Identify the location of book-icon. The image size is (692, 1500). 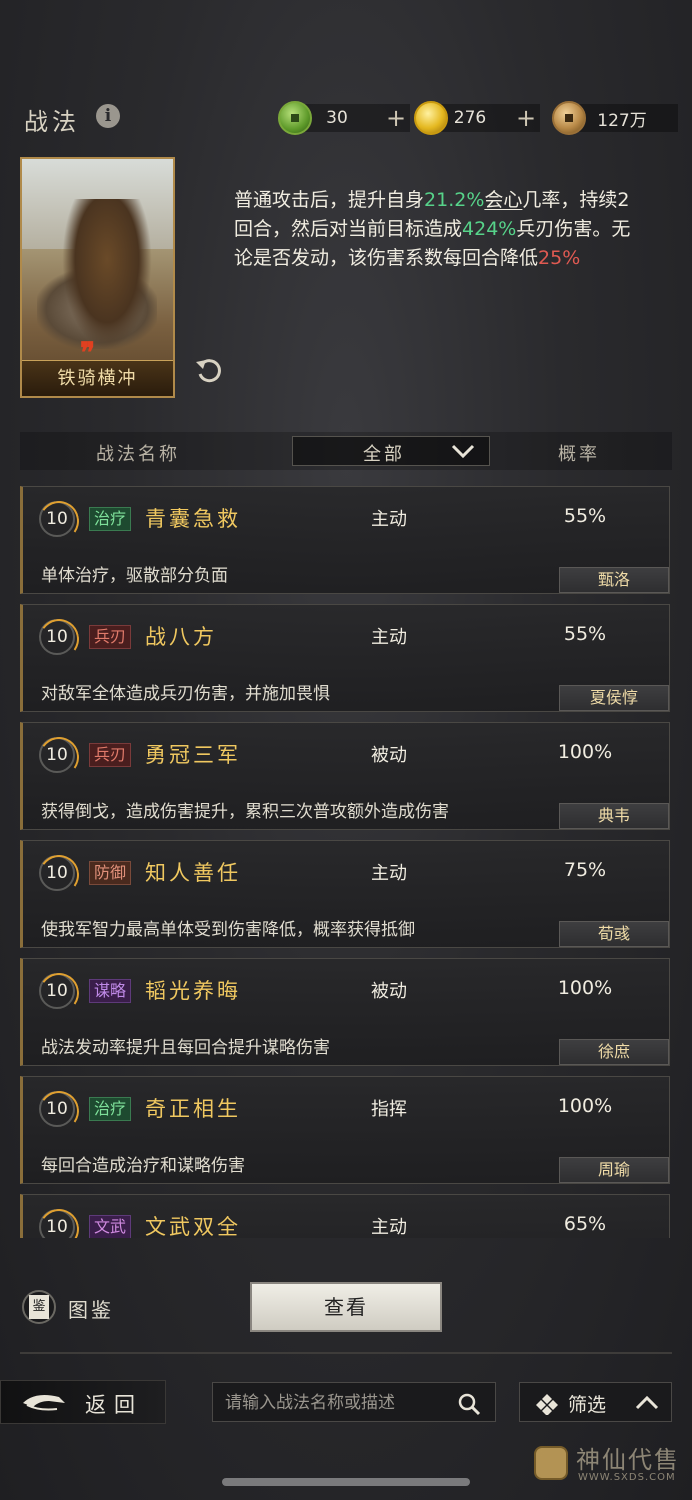
(39, 1307).